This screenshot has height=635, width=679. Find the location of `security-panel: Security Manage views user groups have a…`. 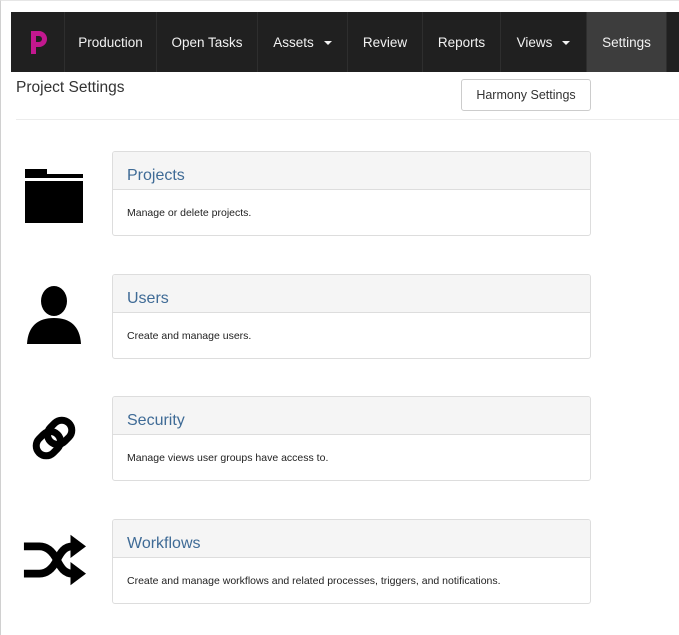

security-panel: Security Manage views user groups have a… is located at coordinates (351, 438).